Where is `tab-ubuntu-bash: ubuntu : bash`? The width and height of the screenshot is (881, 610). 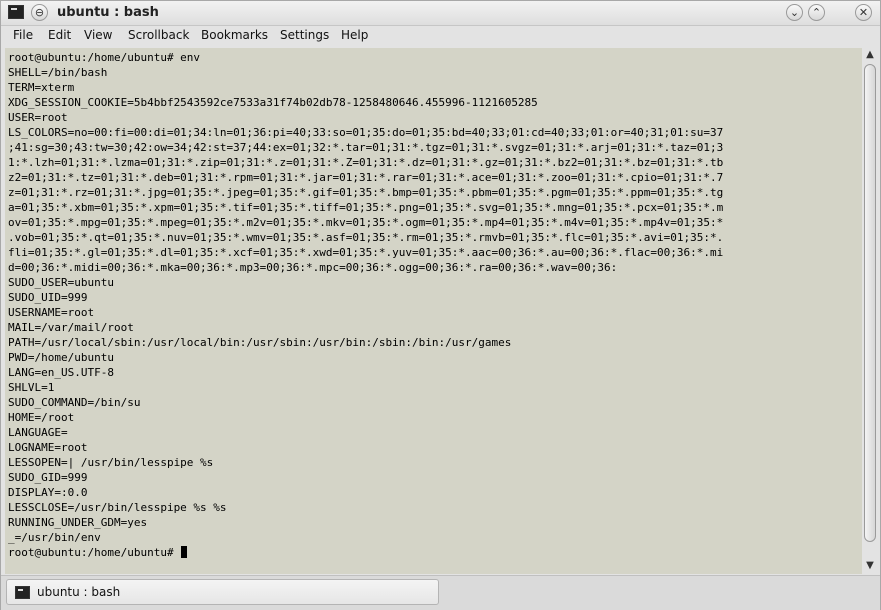
tab-ubuntu-bash: ubuntu : bash is located at coordinates (222, 592).